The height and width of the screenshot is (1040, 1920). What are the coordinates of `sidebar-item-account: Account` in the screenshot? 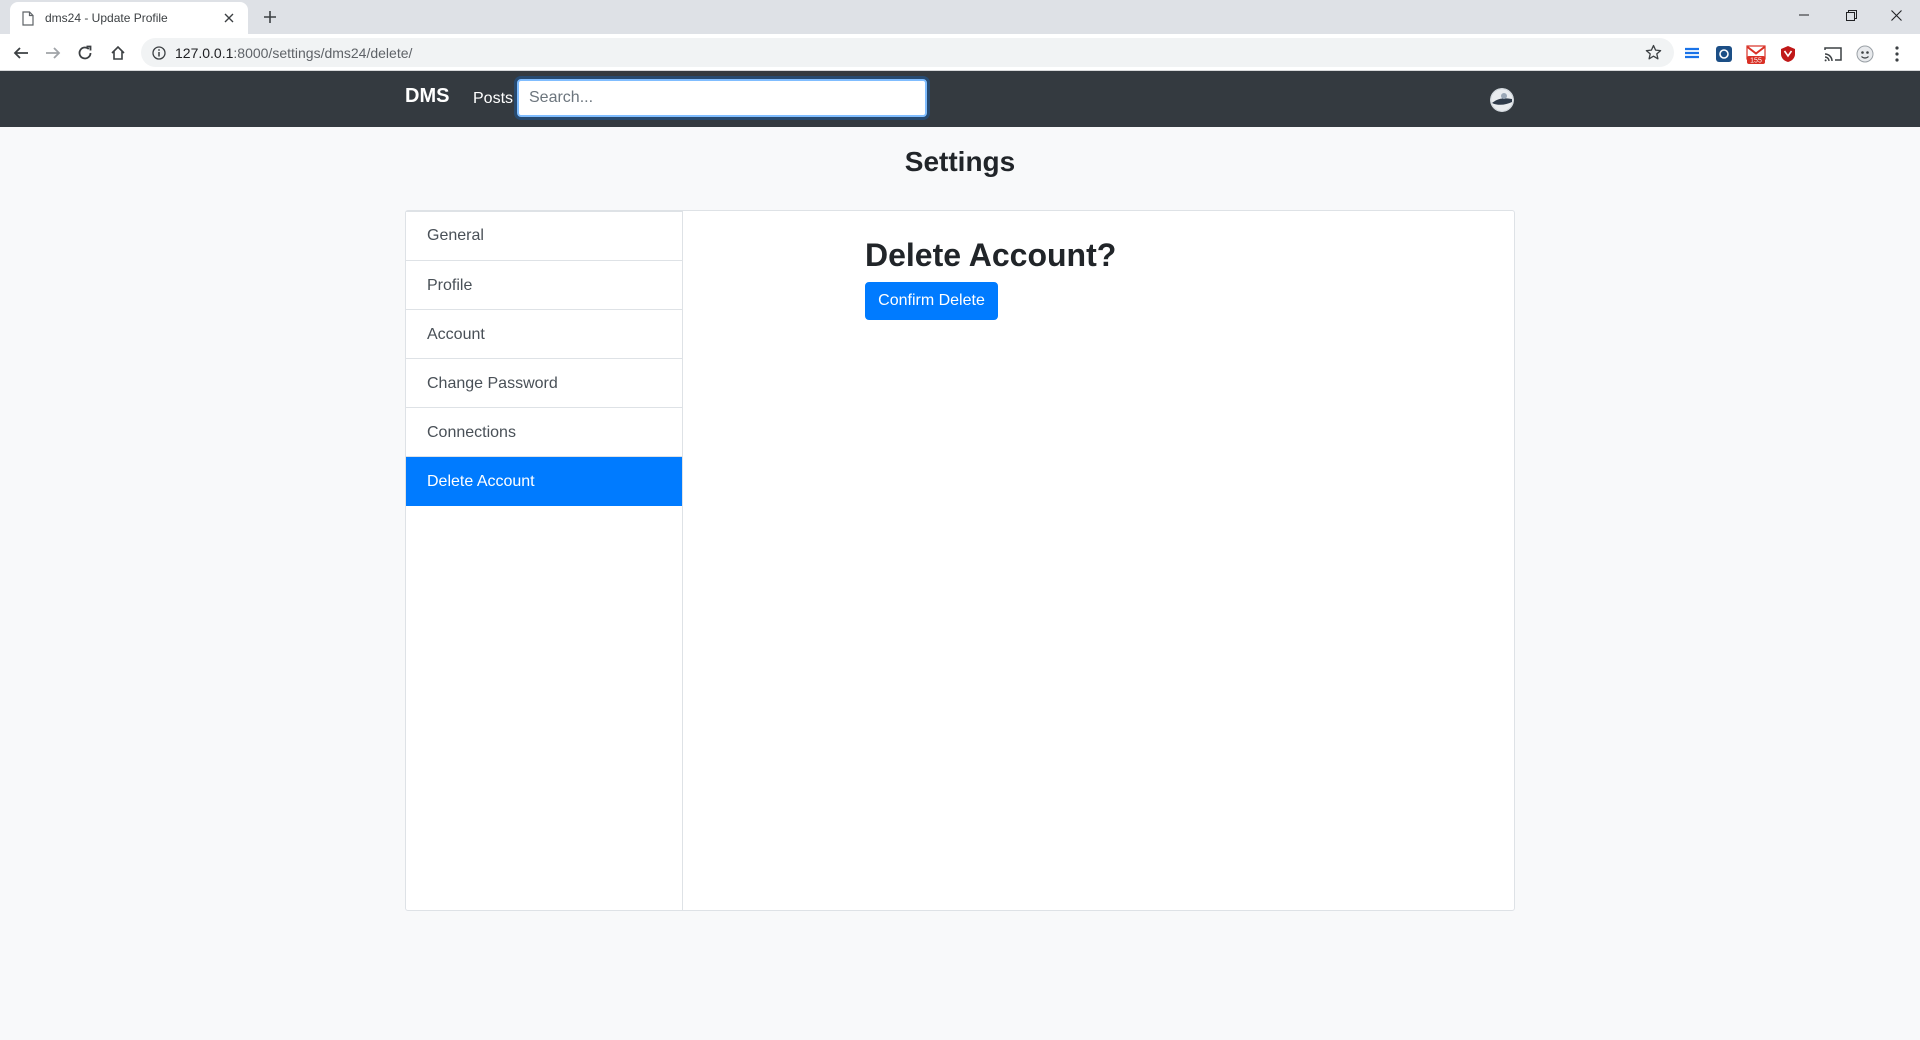 It's located at (544, 334).